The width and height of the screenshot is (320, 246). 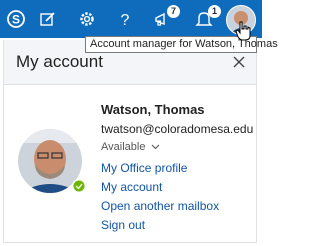 What do you see at coordinates (239, 62) in the screenshot?
I see `close-icon` at bounding box center [239, 62].